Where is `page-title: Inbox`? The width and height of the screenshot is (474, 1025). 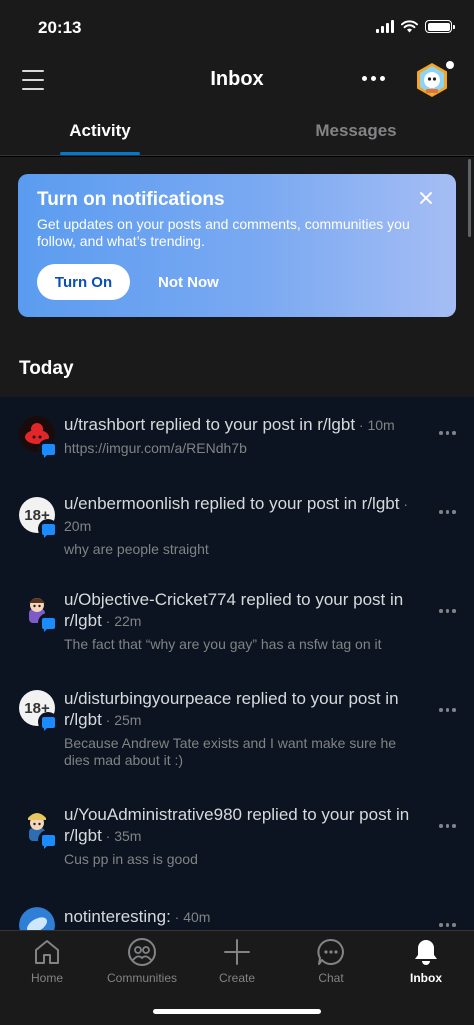 page-title: Inbox is located at coordinates (237, 79).